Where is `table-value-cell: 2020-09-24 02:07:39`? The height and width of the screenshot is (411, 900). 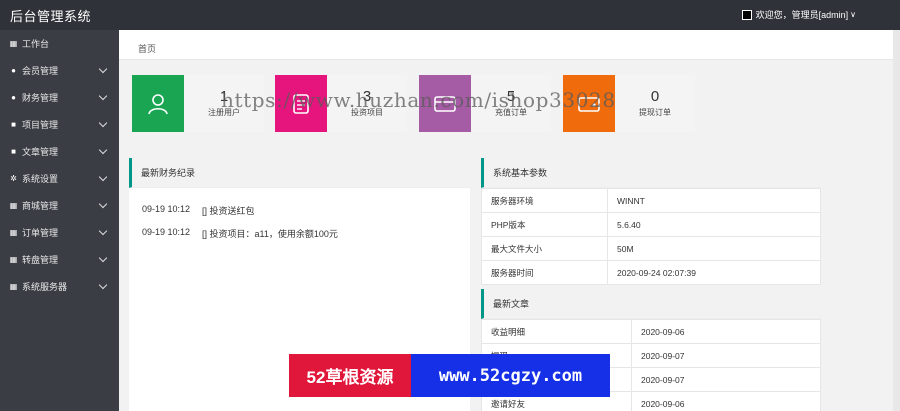
table-value-cell: 2020-09-24 02:07:39 is located at coordinates (714, 272).